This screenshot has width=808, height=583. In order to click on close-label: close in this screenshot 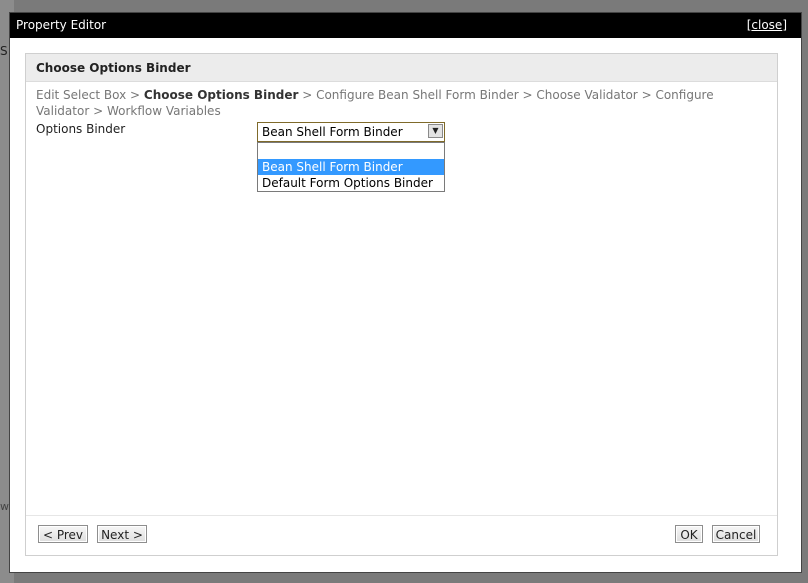, I will do `click(766, 25)`.